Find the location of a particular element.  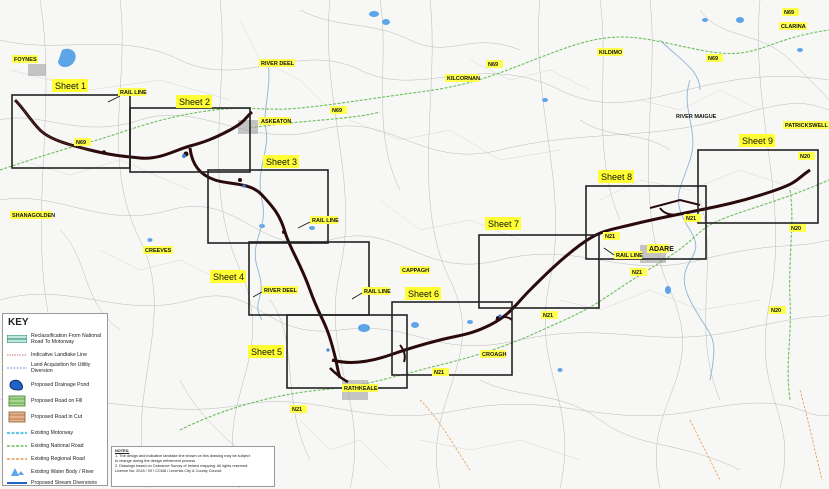

place-label-river-maigue: RIVER MAIGUE is located at coordinates (696, 117).